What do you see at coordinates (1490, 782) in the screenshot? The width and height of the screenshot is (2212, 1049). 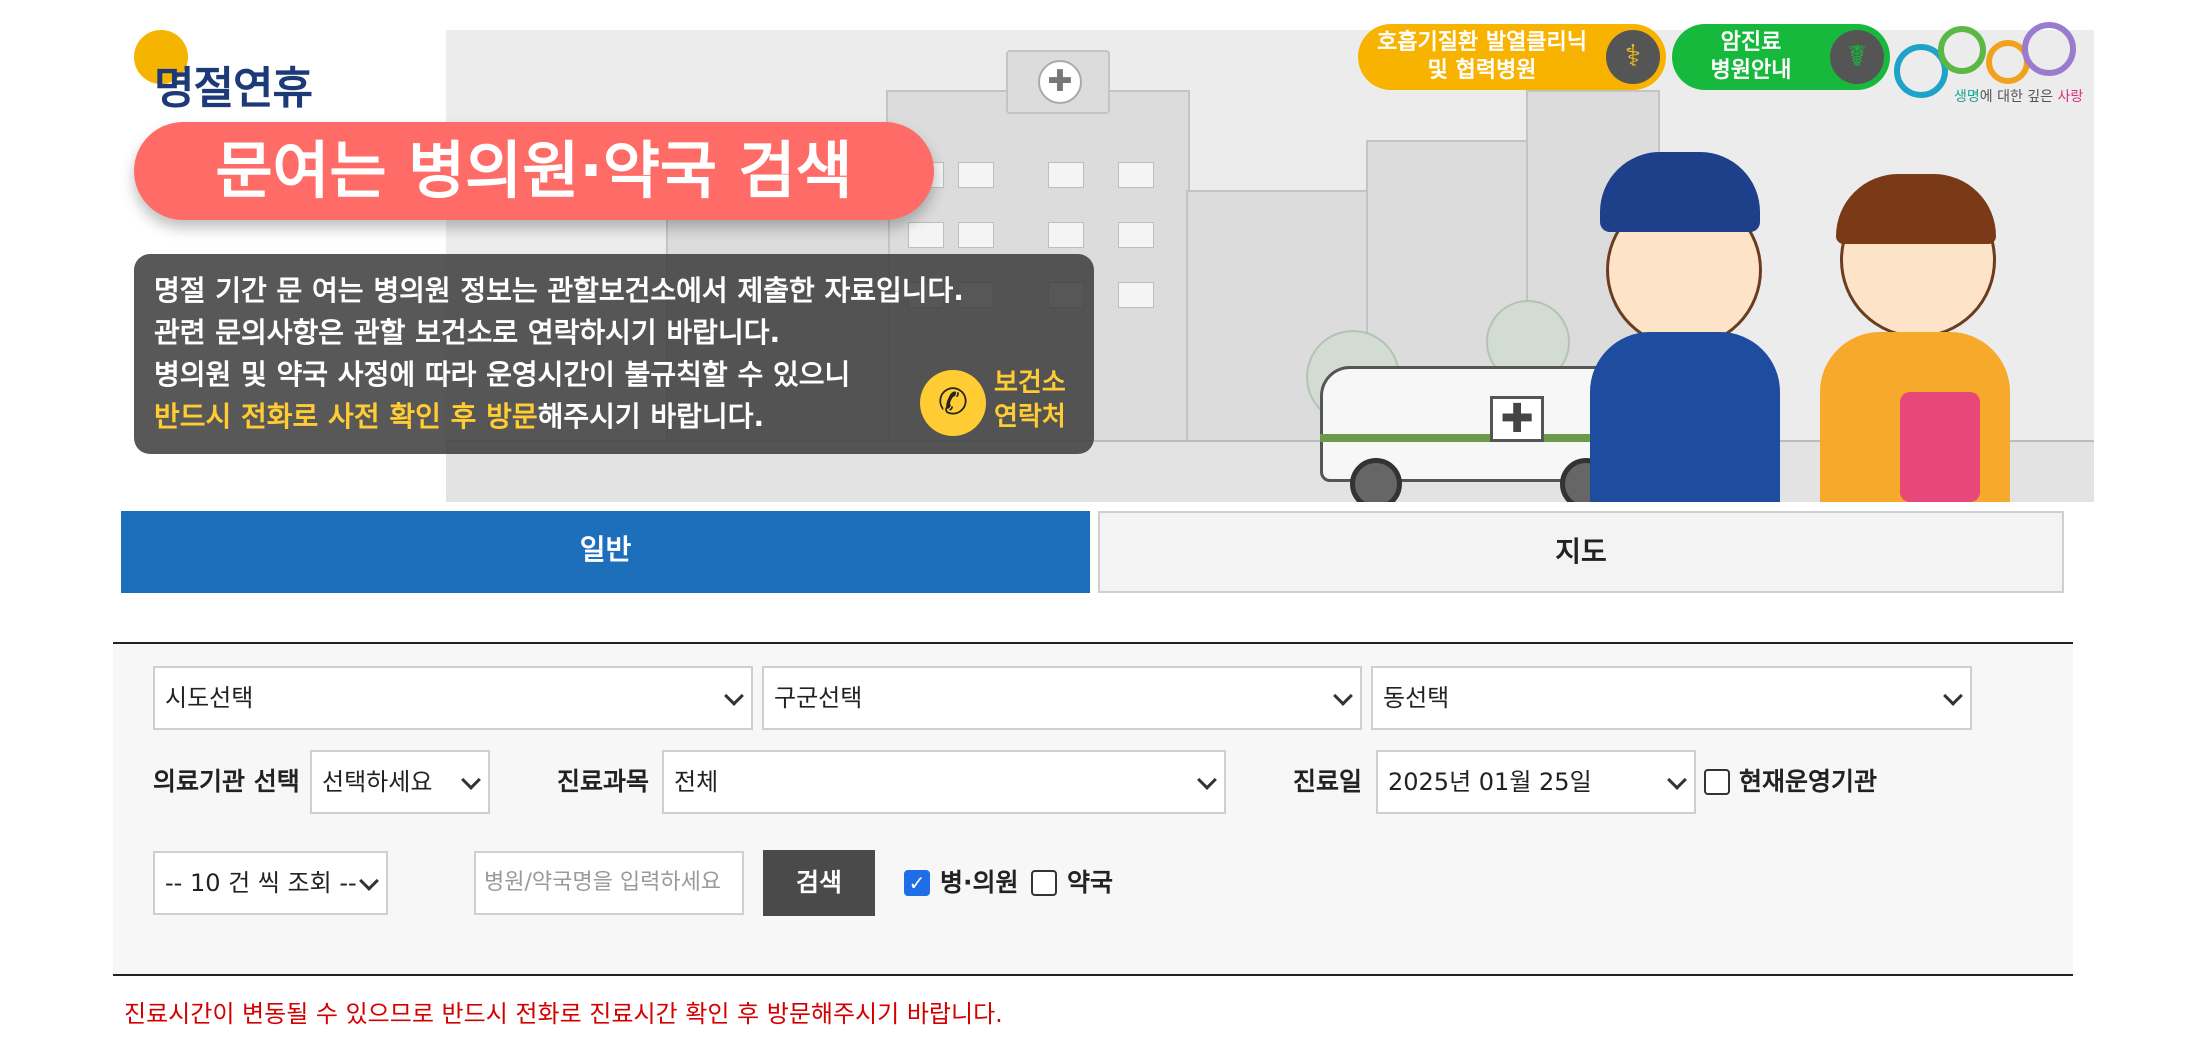 I see `date-select-value: 2025년 01월 25일` at bounding box center [1490, 782].